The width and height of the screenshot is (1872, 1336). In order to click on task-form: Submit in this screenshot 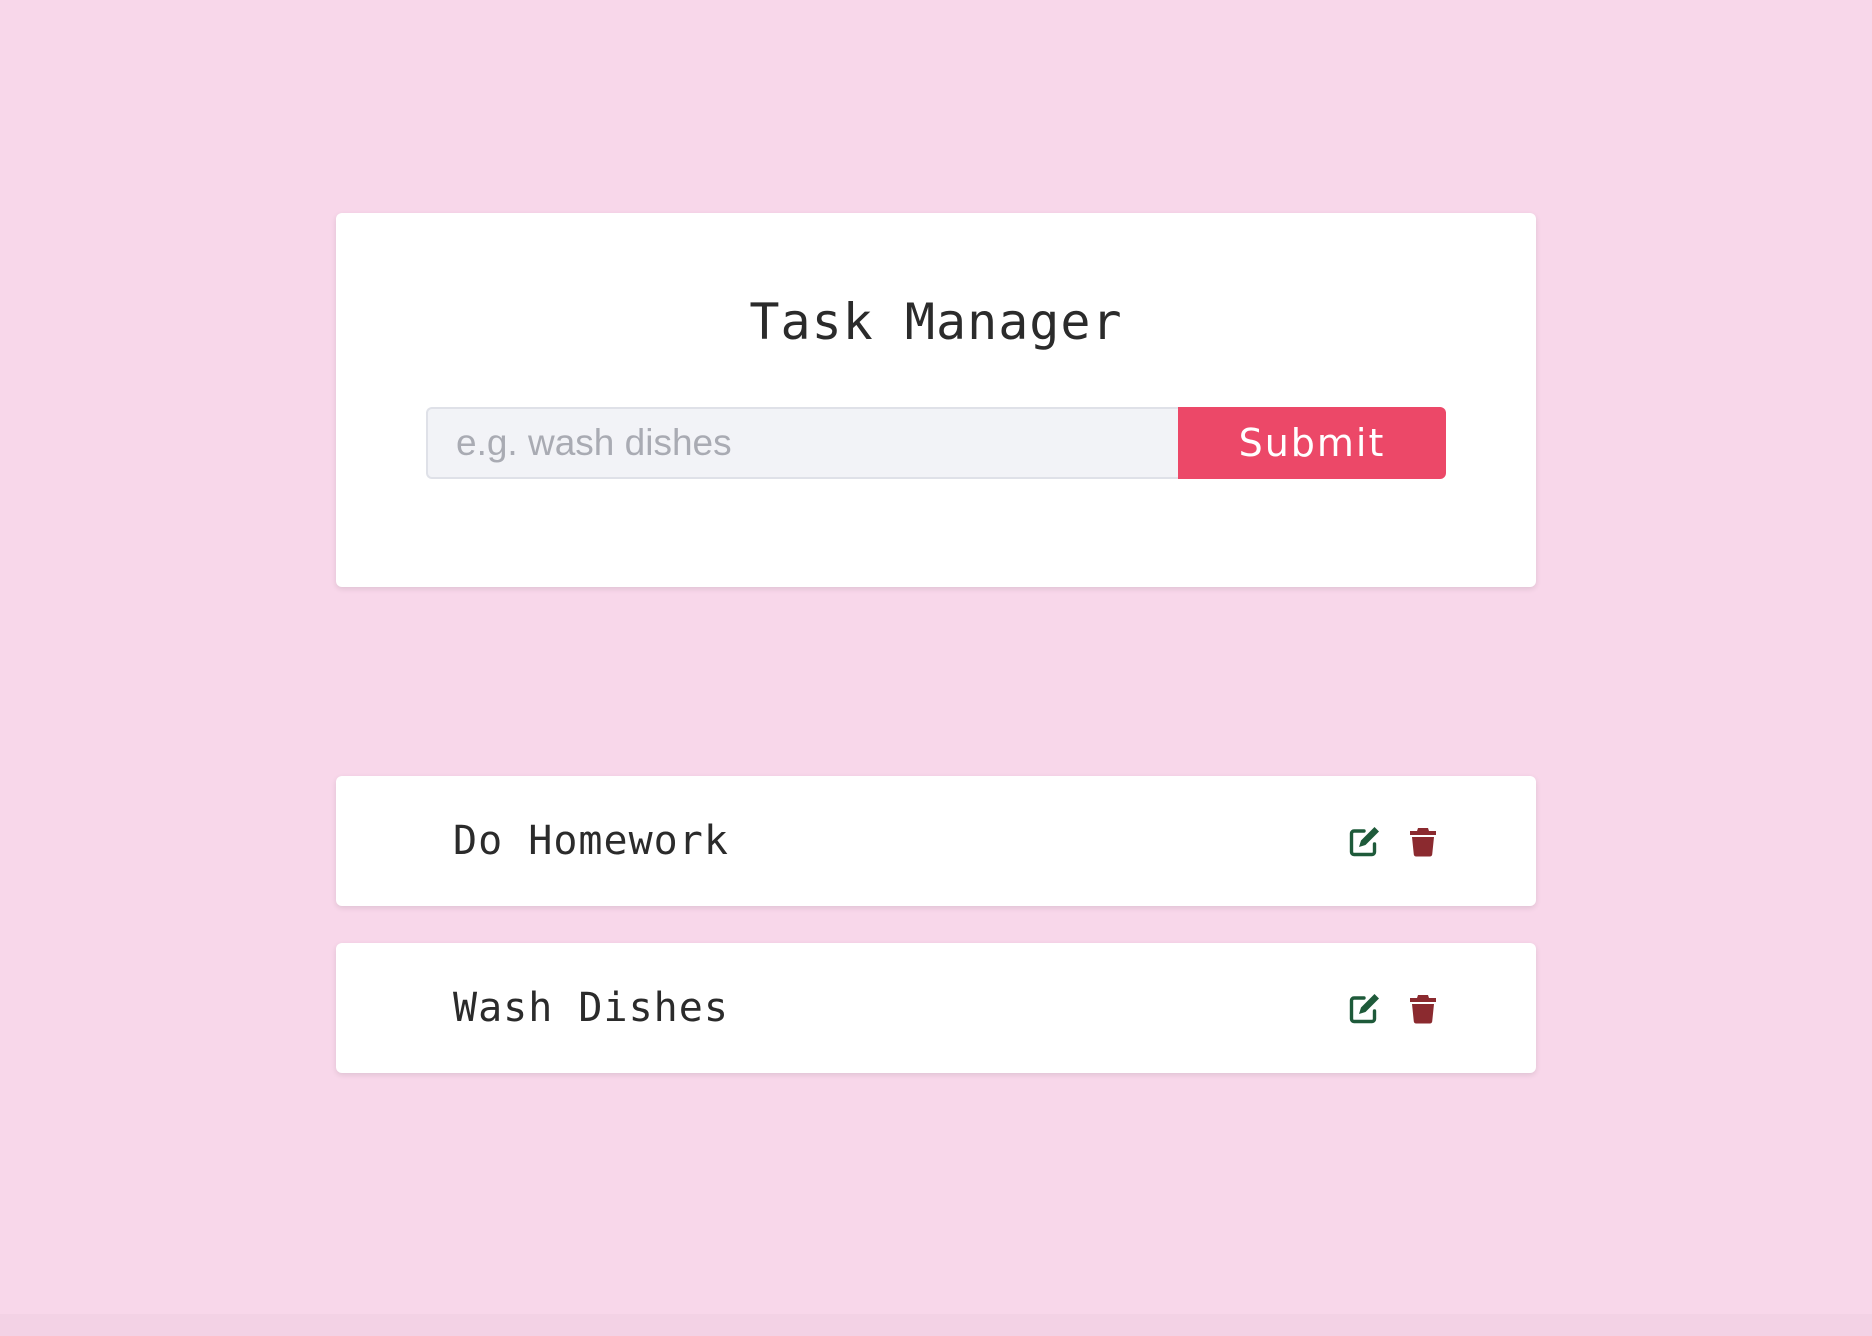, I will do `click(936, 443)`.